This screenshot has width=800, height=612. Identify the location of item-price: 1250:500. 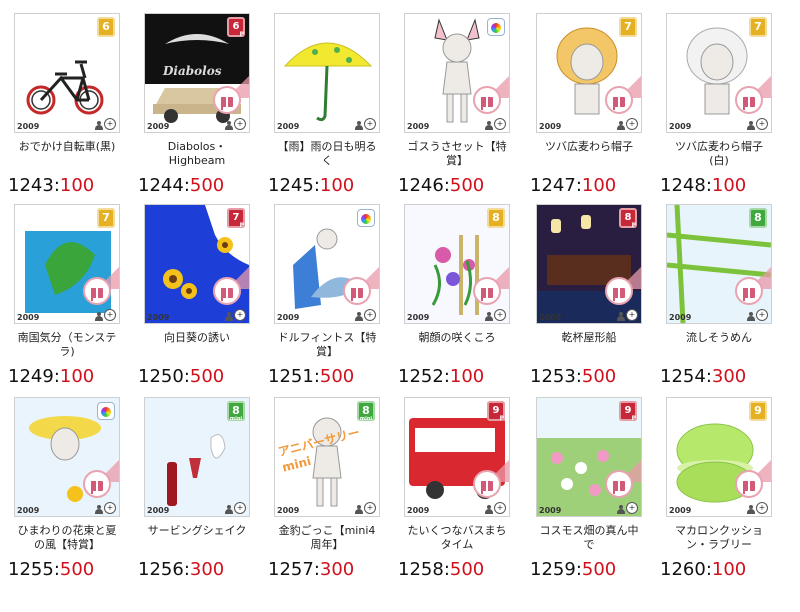
(181, 376).